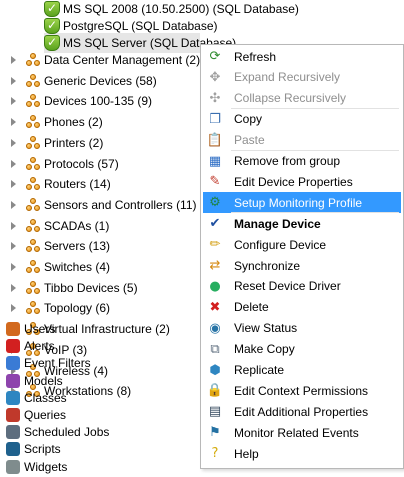  I want to click on device-group-row: Data Center Management (2), so click(112, 60).